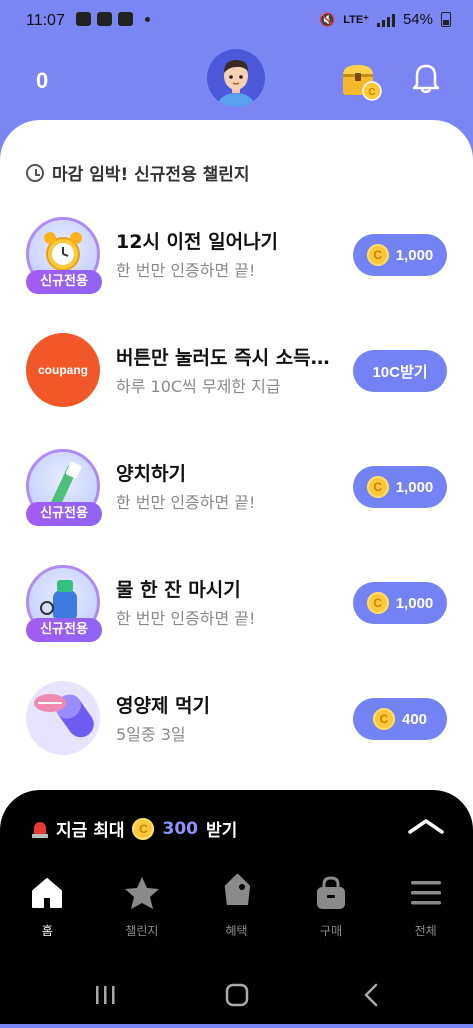  I want to click on signal-icon, so click(385, 20).